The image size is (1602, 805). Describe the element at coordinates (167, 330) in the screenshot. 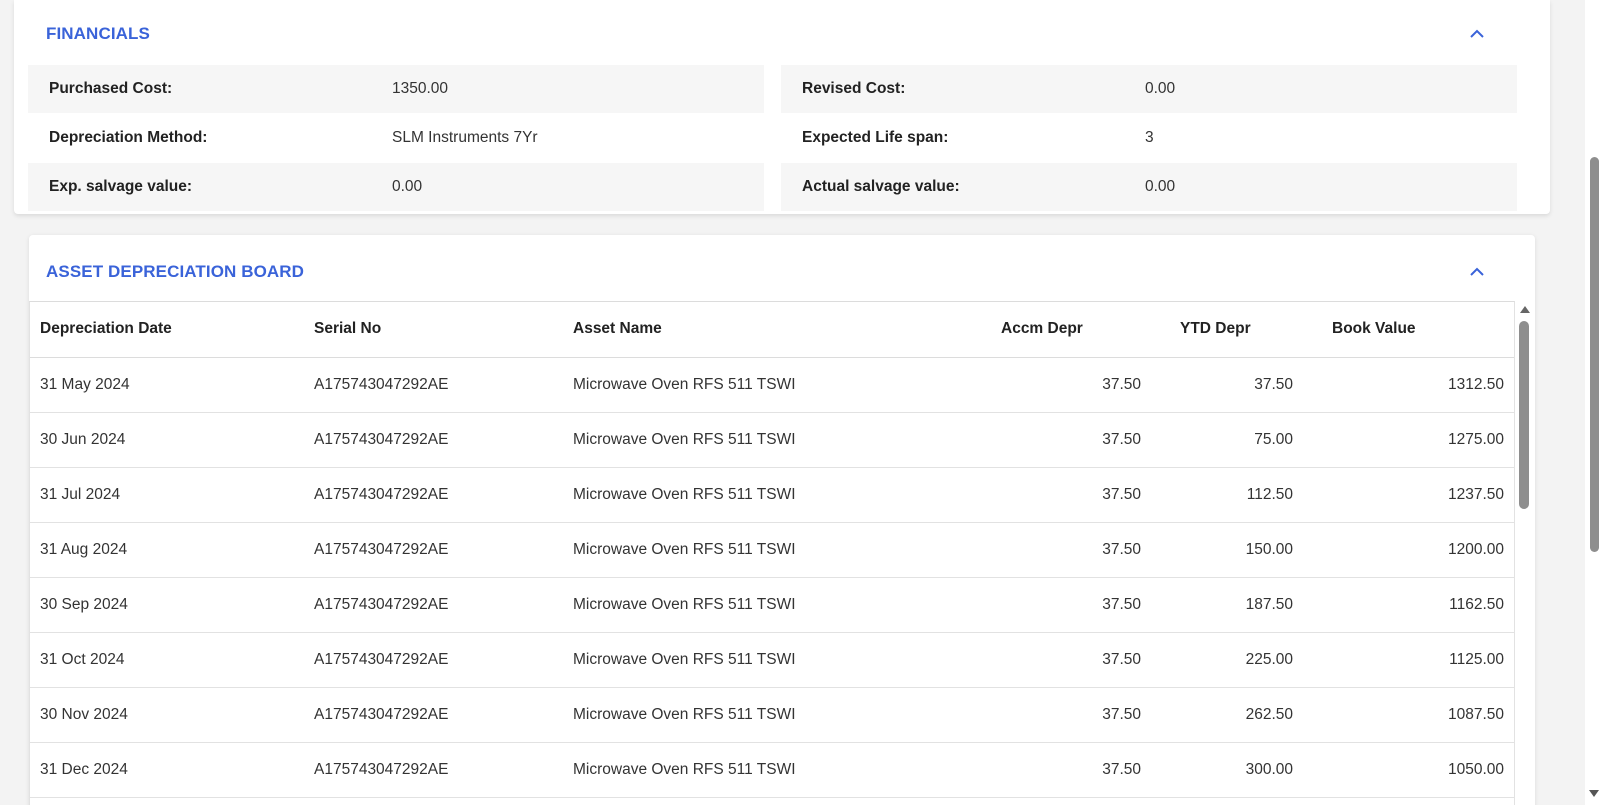

I see `column-header-depreciation-date: Depreciation Date` at that location.